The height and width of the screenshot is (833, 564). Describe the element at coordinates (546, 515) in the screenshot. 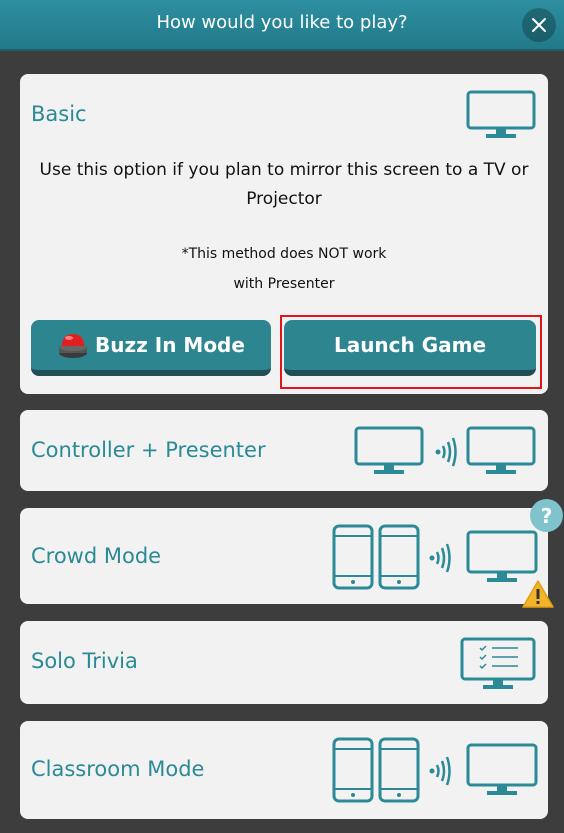

I see `help-icon: ?` at that location.